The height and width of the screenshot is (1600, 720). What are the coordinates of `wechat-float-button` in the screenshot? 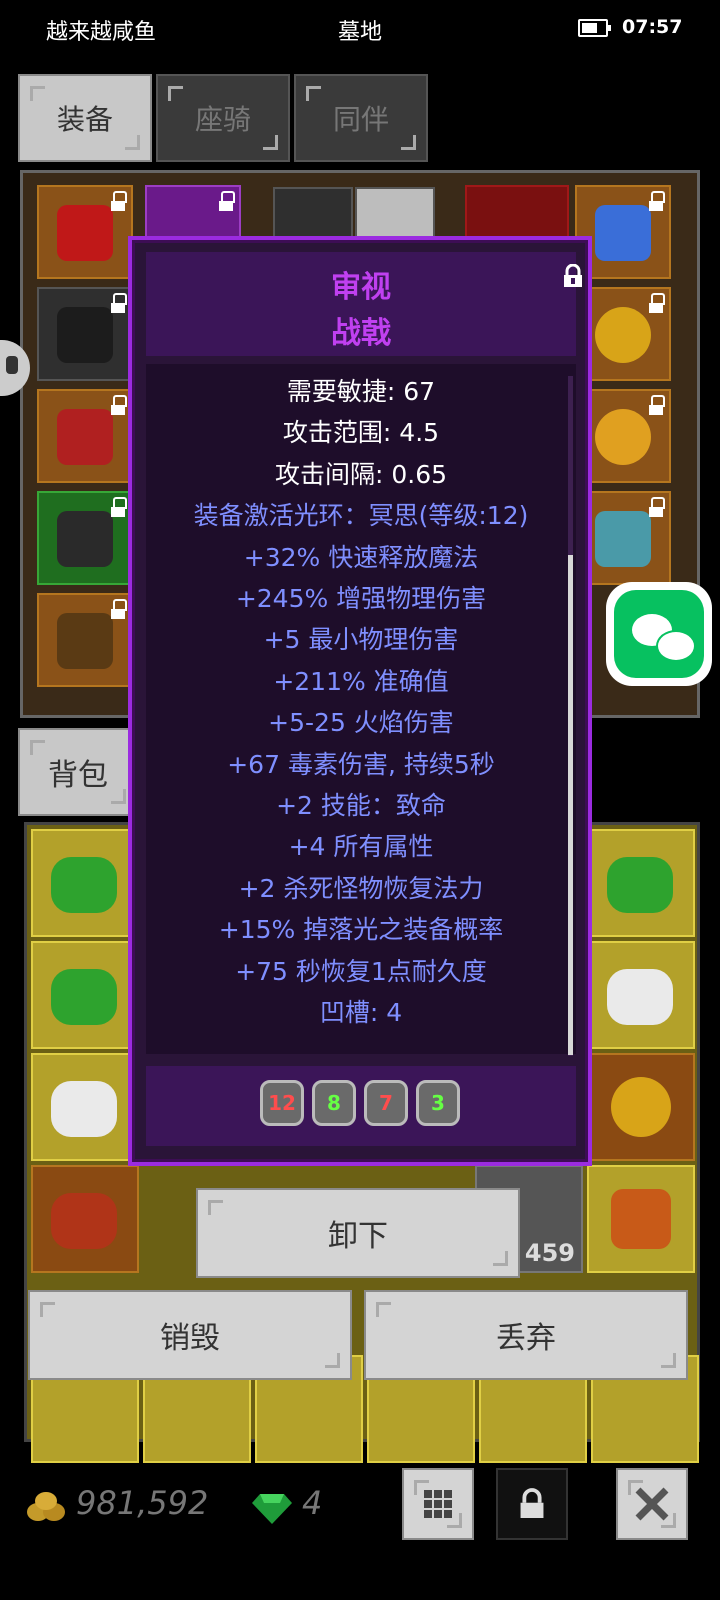 It's located at (659, 634).